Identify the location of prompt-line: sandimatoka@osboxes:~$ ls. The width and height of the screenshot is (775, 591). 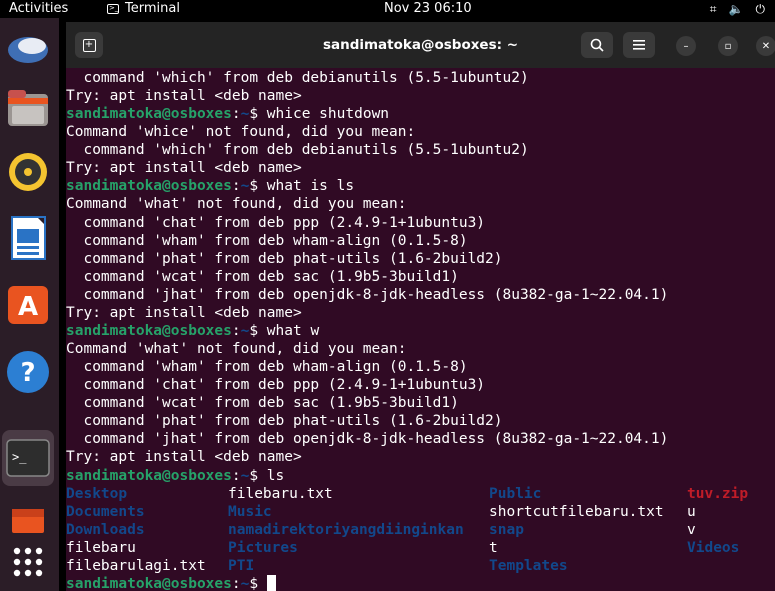
(420, 476).